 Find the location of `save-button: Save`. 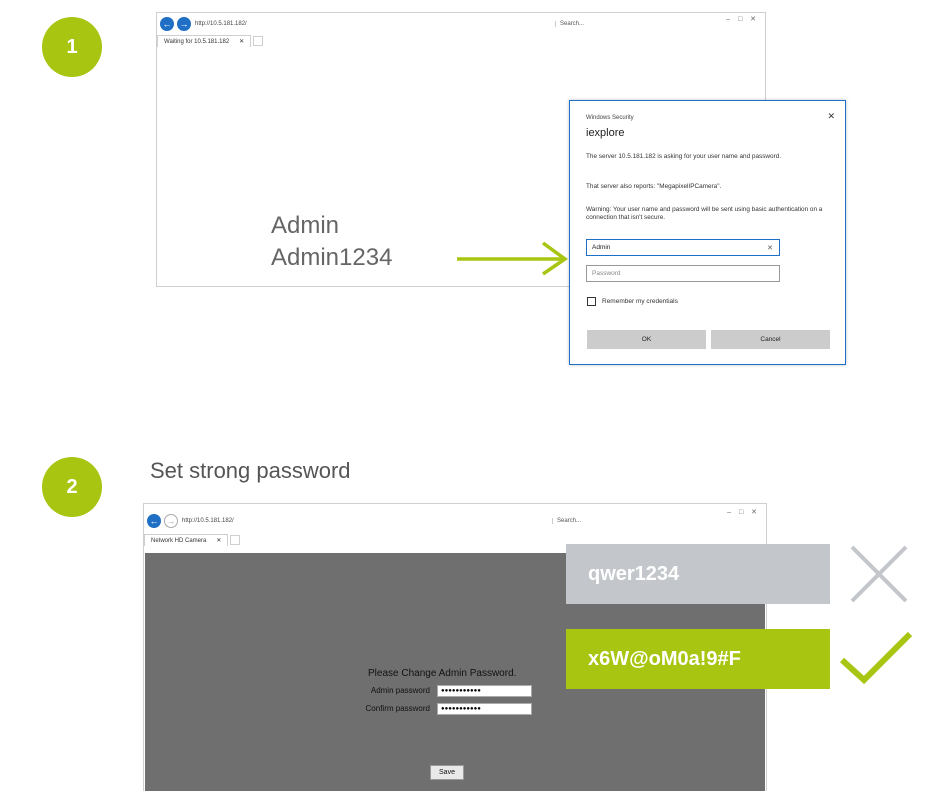

save-button: Save is located at coordinates (447, 772).